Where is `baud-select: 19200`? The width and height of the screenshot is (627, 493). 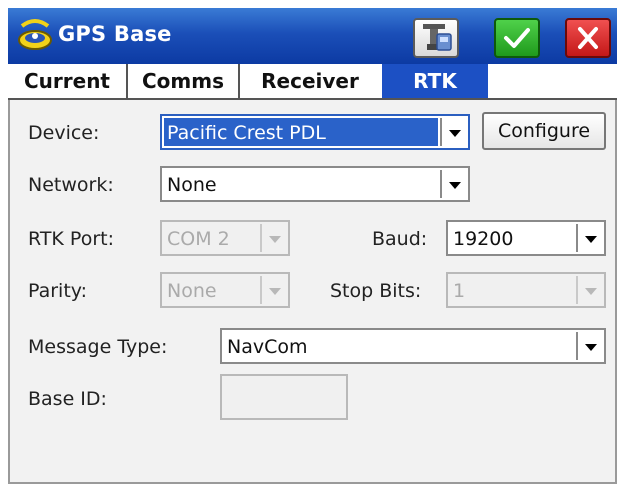 baud-select: 19200 is located at coordinates (526, 238).